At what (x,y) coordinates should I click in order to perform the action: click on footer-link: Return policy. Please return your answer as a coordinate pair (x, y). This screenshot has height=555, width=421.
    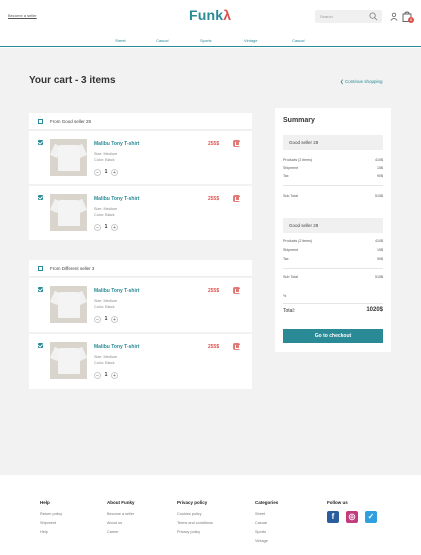
    Looking at the image, I should click on (51, 514).